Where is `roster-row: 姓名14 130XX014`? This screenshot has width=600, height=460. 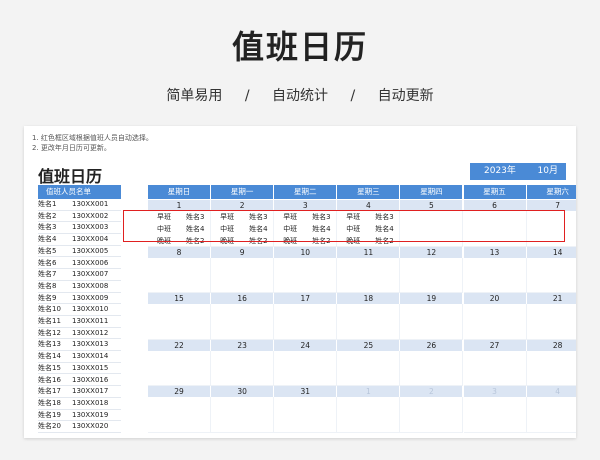 roster-row: 姓名14 130XX014 is located at coordinates (79, 357).